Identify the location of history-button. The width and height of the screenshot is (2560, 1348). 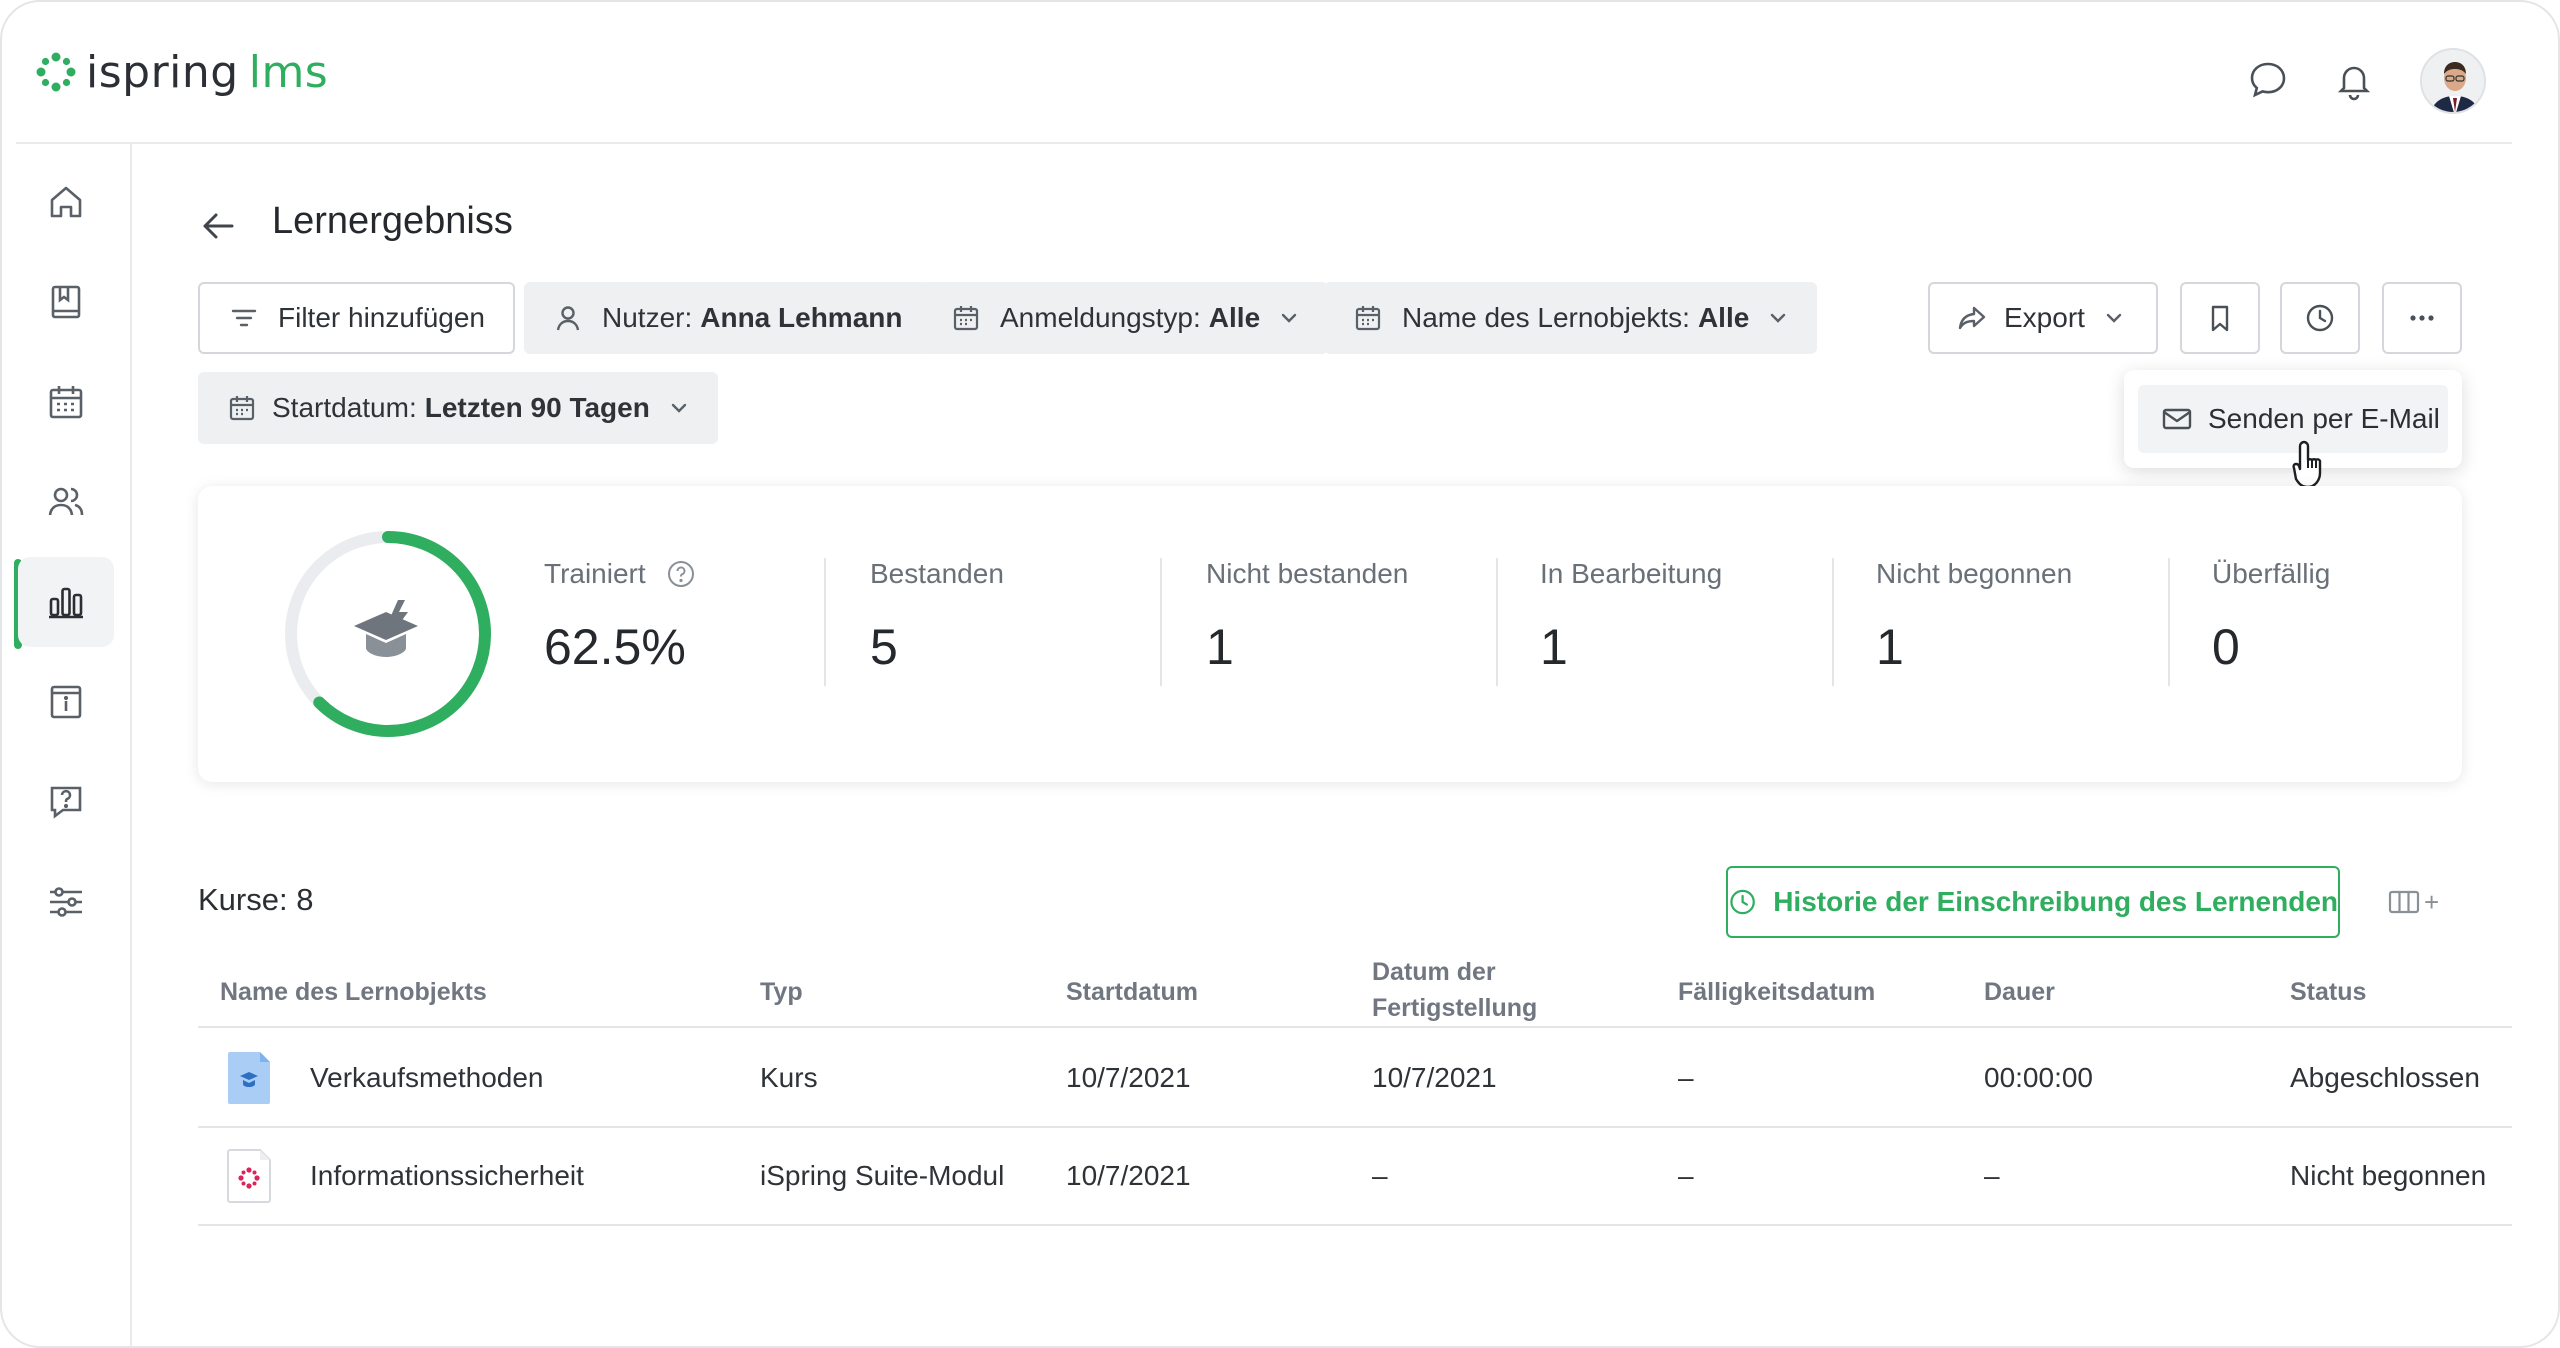
(2320, 318).